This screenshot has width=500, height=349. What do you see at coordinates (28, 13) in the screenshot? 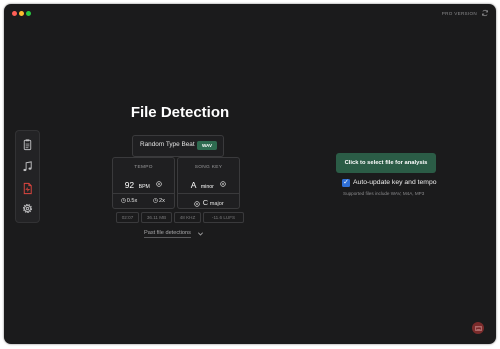
I see `zoom-window-button` at bounding box center [28, 13].